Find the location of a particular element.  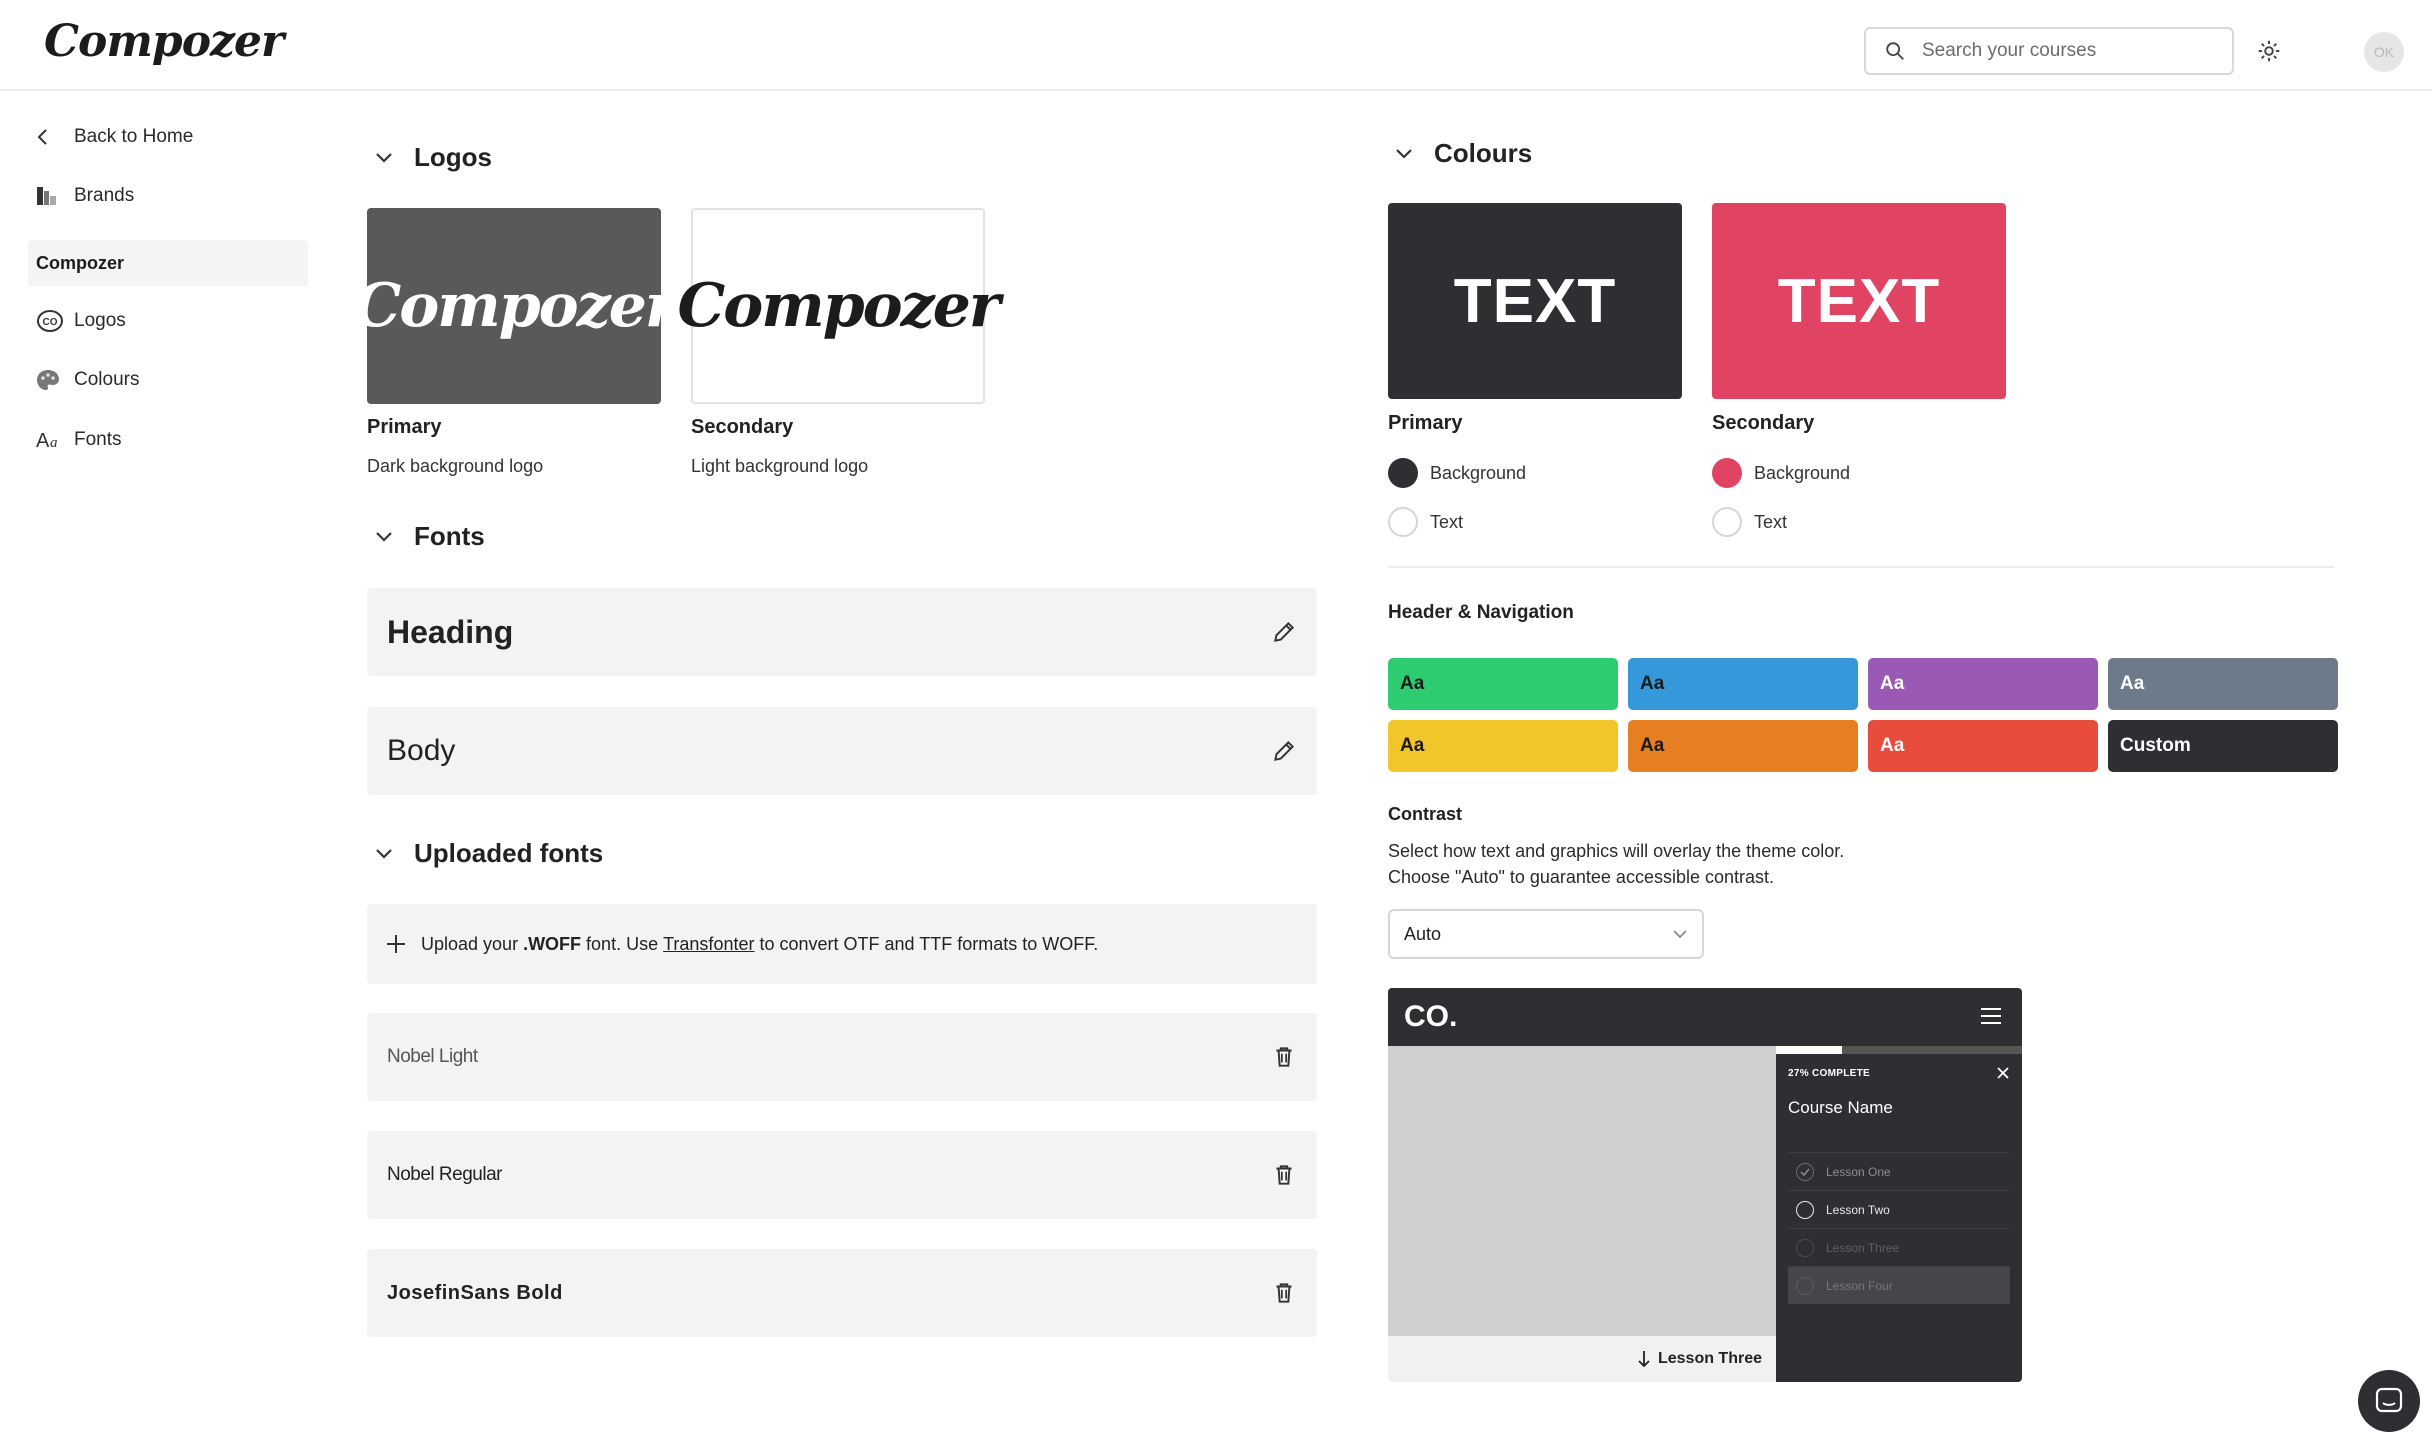

sidebar-item-colours: Colours is located at coordinates (83, 380).